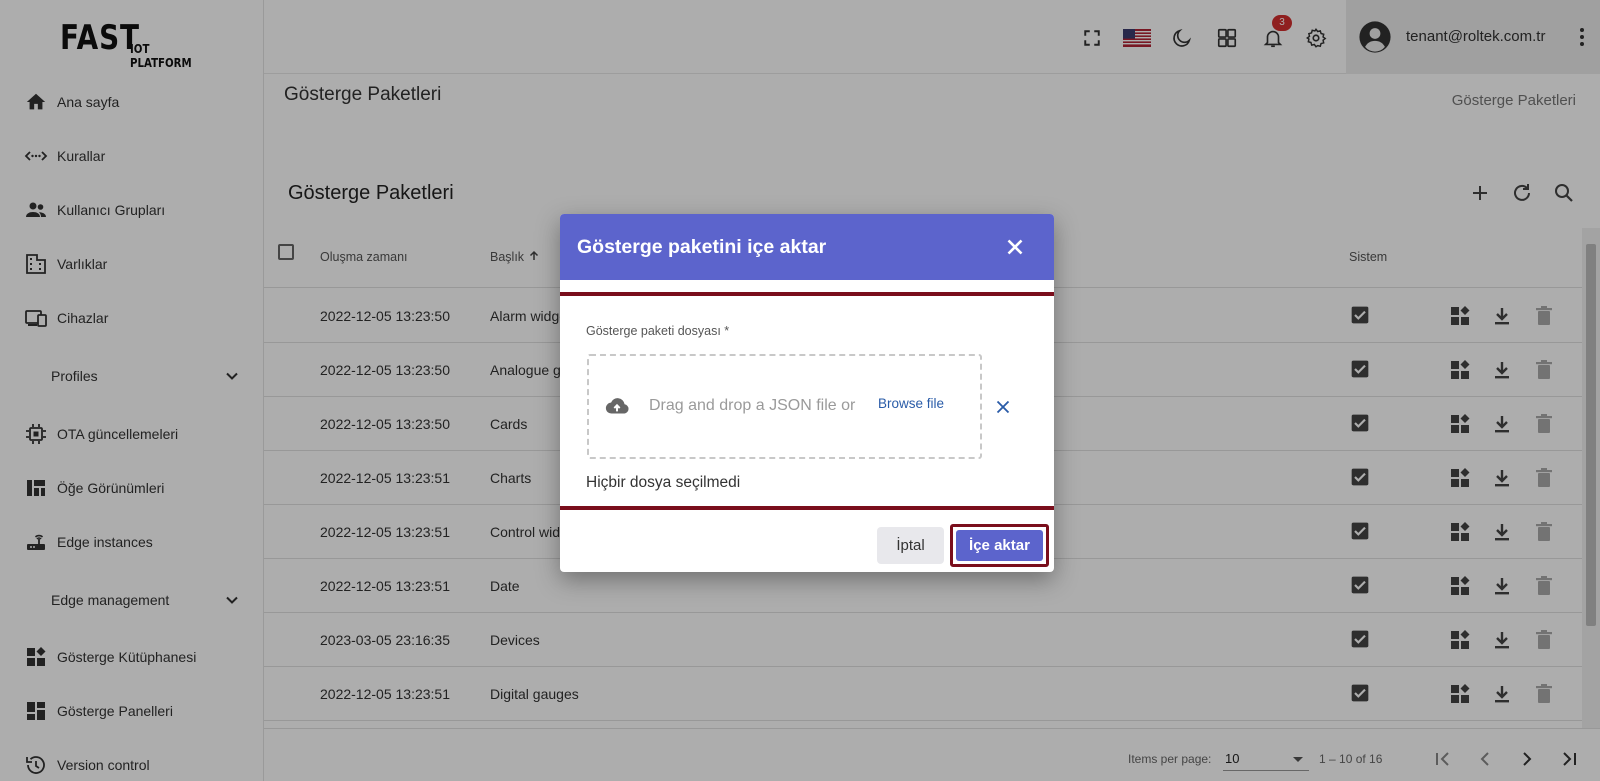 This screenshot has height=781, width=1600. Describe the element at coordinates (910, 545) in the screenshot. I see `cancel-button: İptal` at that location.